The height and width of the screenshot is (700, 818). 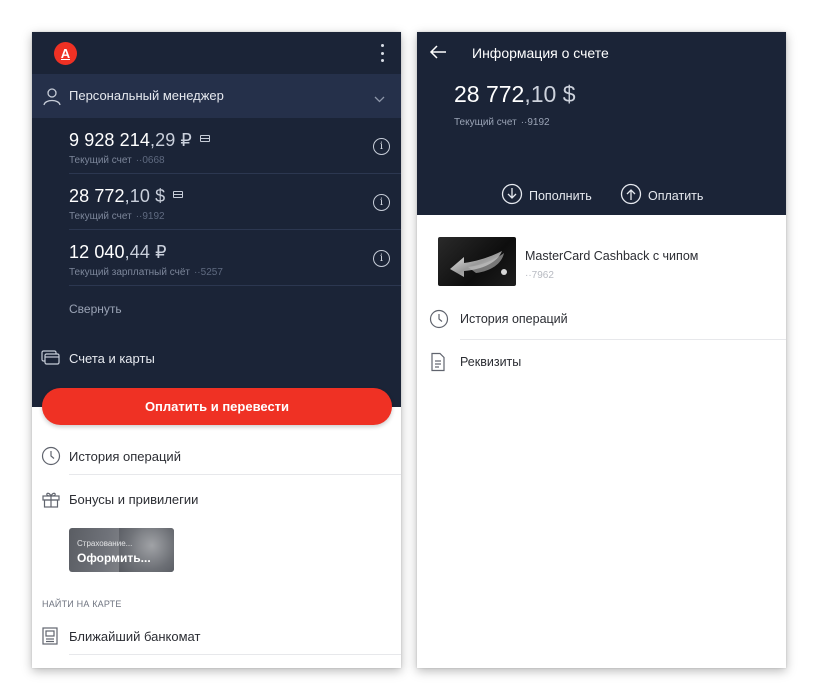 What do you see at coordinates (477, 261) in the screenshot?
I see `card-image` at bounding box center [477, 261].